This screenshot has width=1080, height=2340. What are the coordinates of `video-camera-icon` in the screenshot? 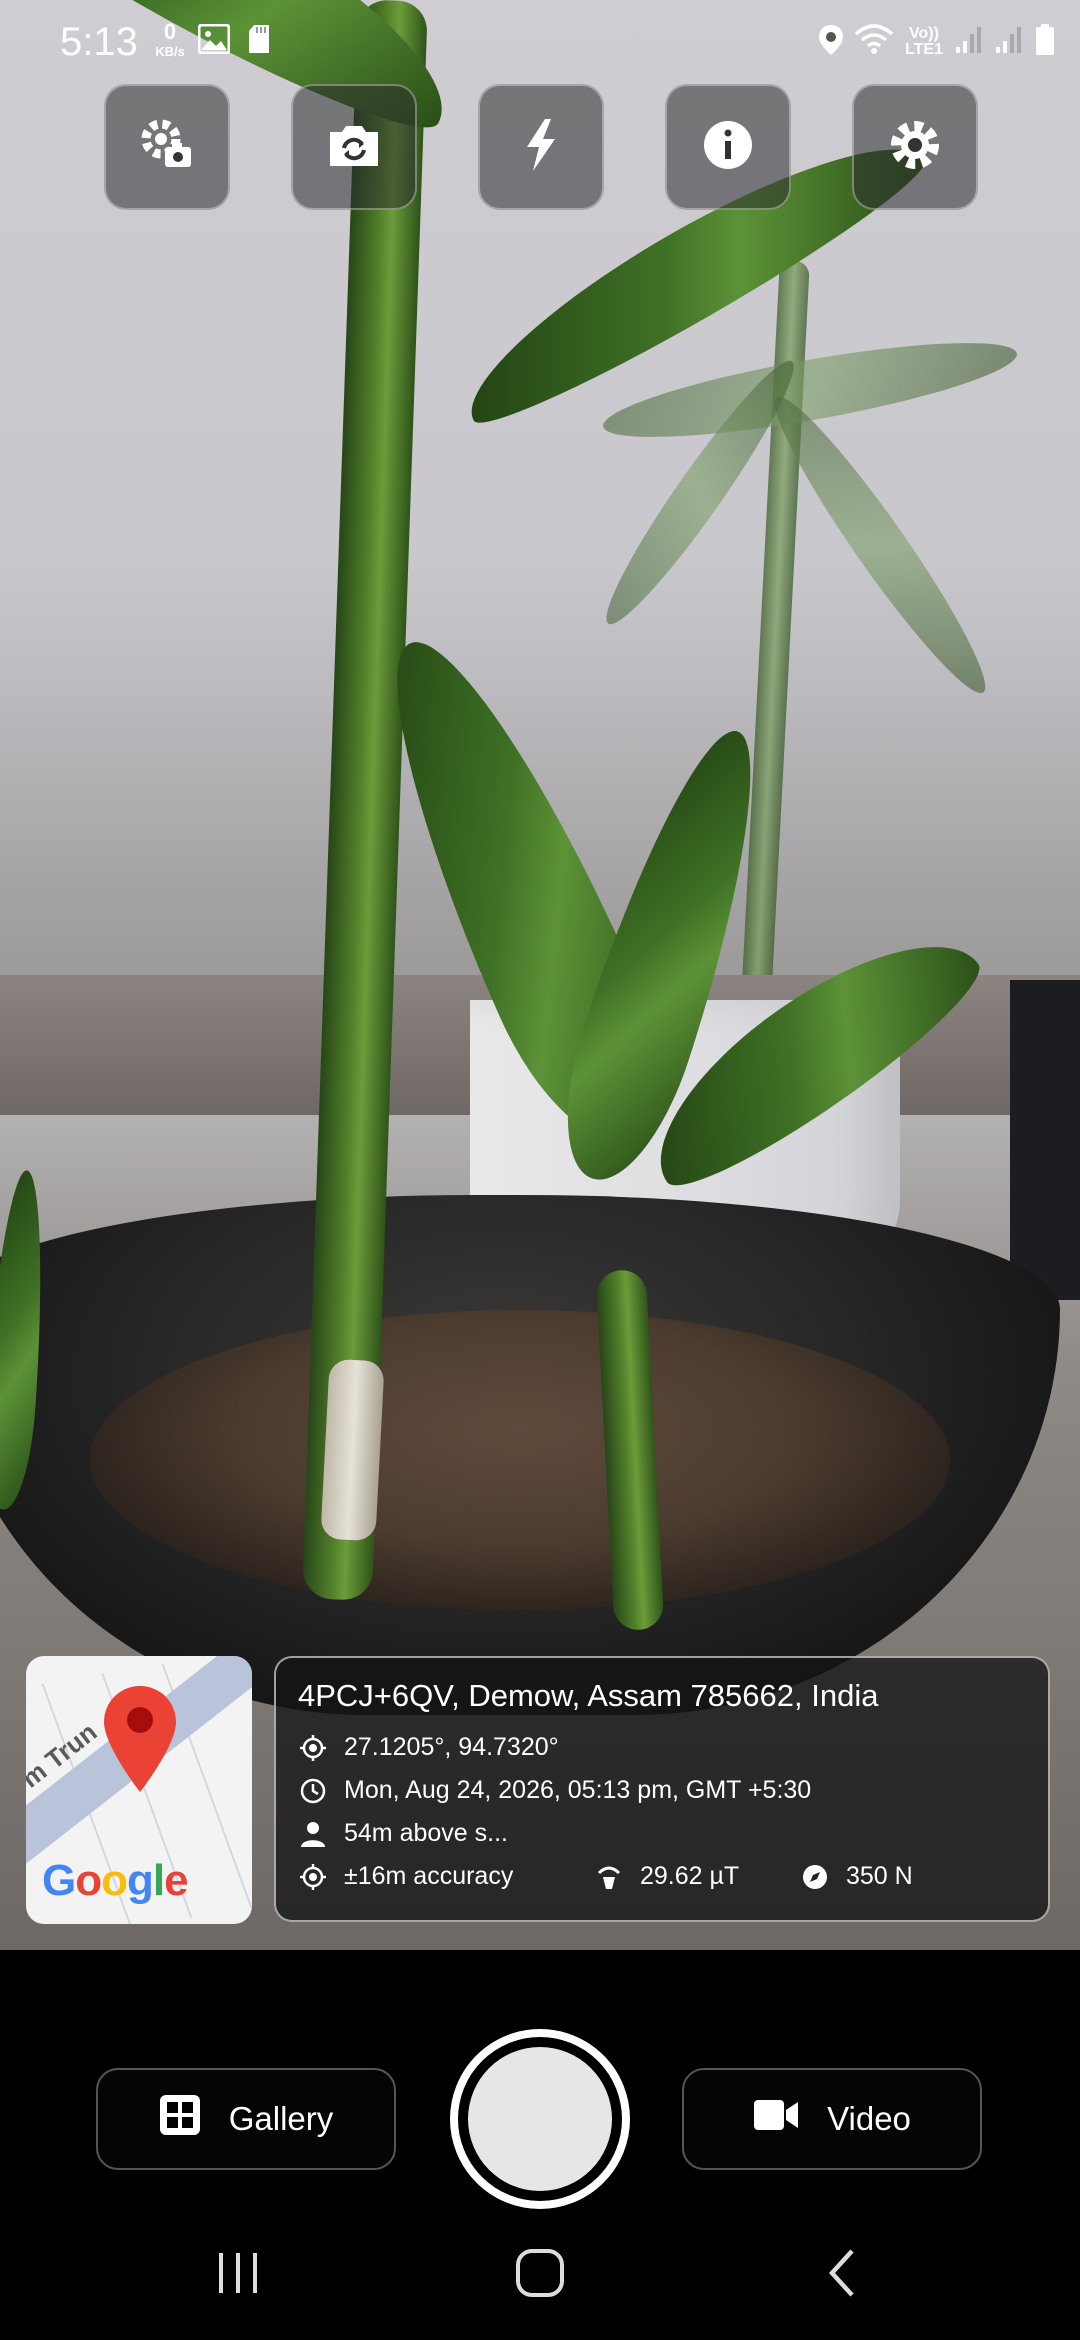 It's located at (776, 2119).